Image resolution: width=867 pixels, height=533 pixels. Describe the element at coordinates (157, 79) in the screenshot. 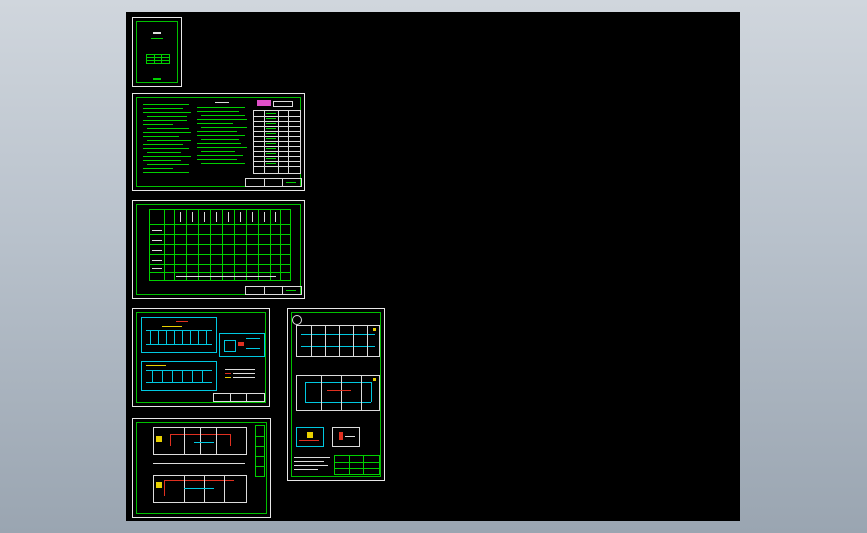

I see `cover-stamp` at that location.